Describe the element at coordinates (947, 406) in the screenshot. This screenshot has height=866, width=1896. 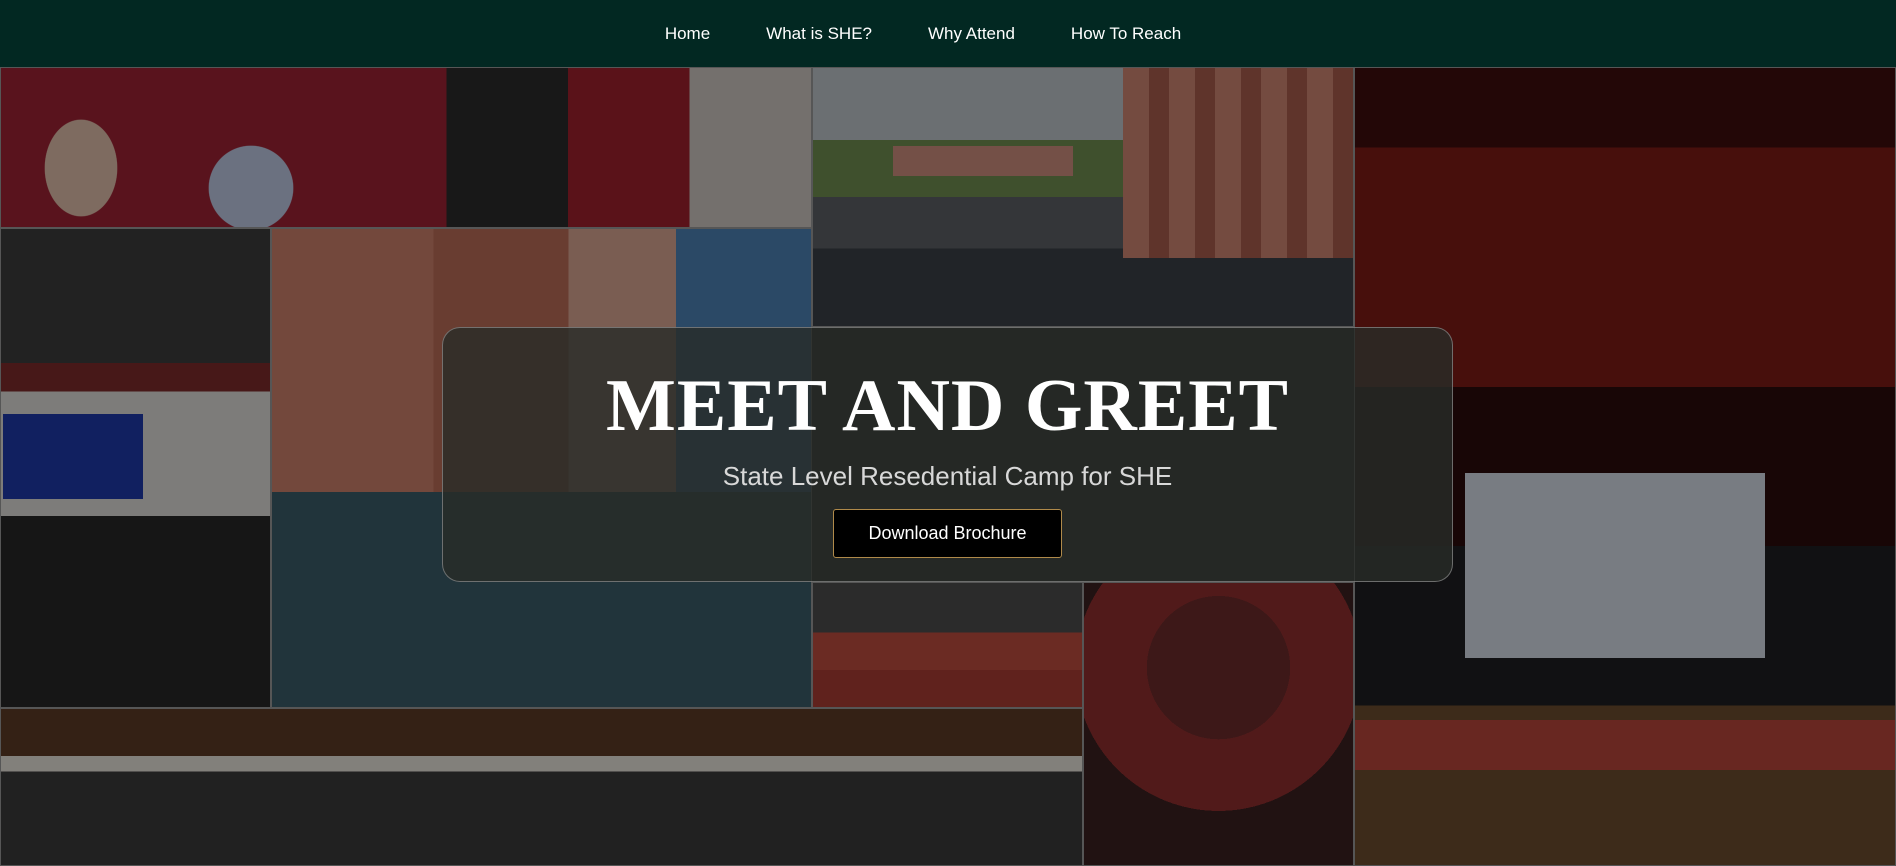
I see `hero-title: MEET AND GREET` at that location.